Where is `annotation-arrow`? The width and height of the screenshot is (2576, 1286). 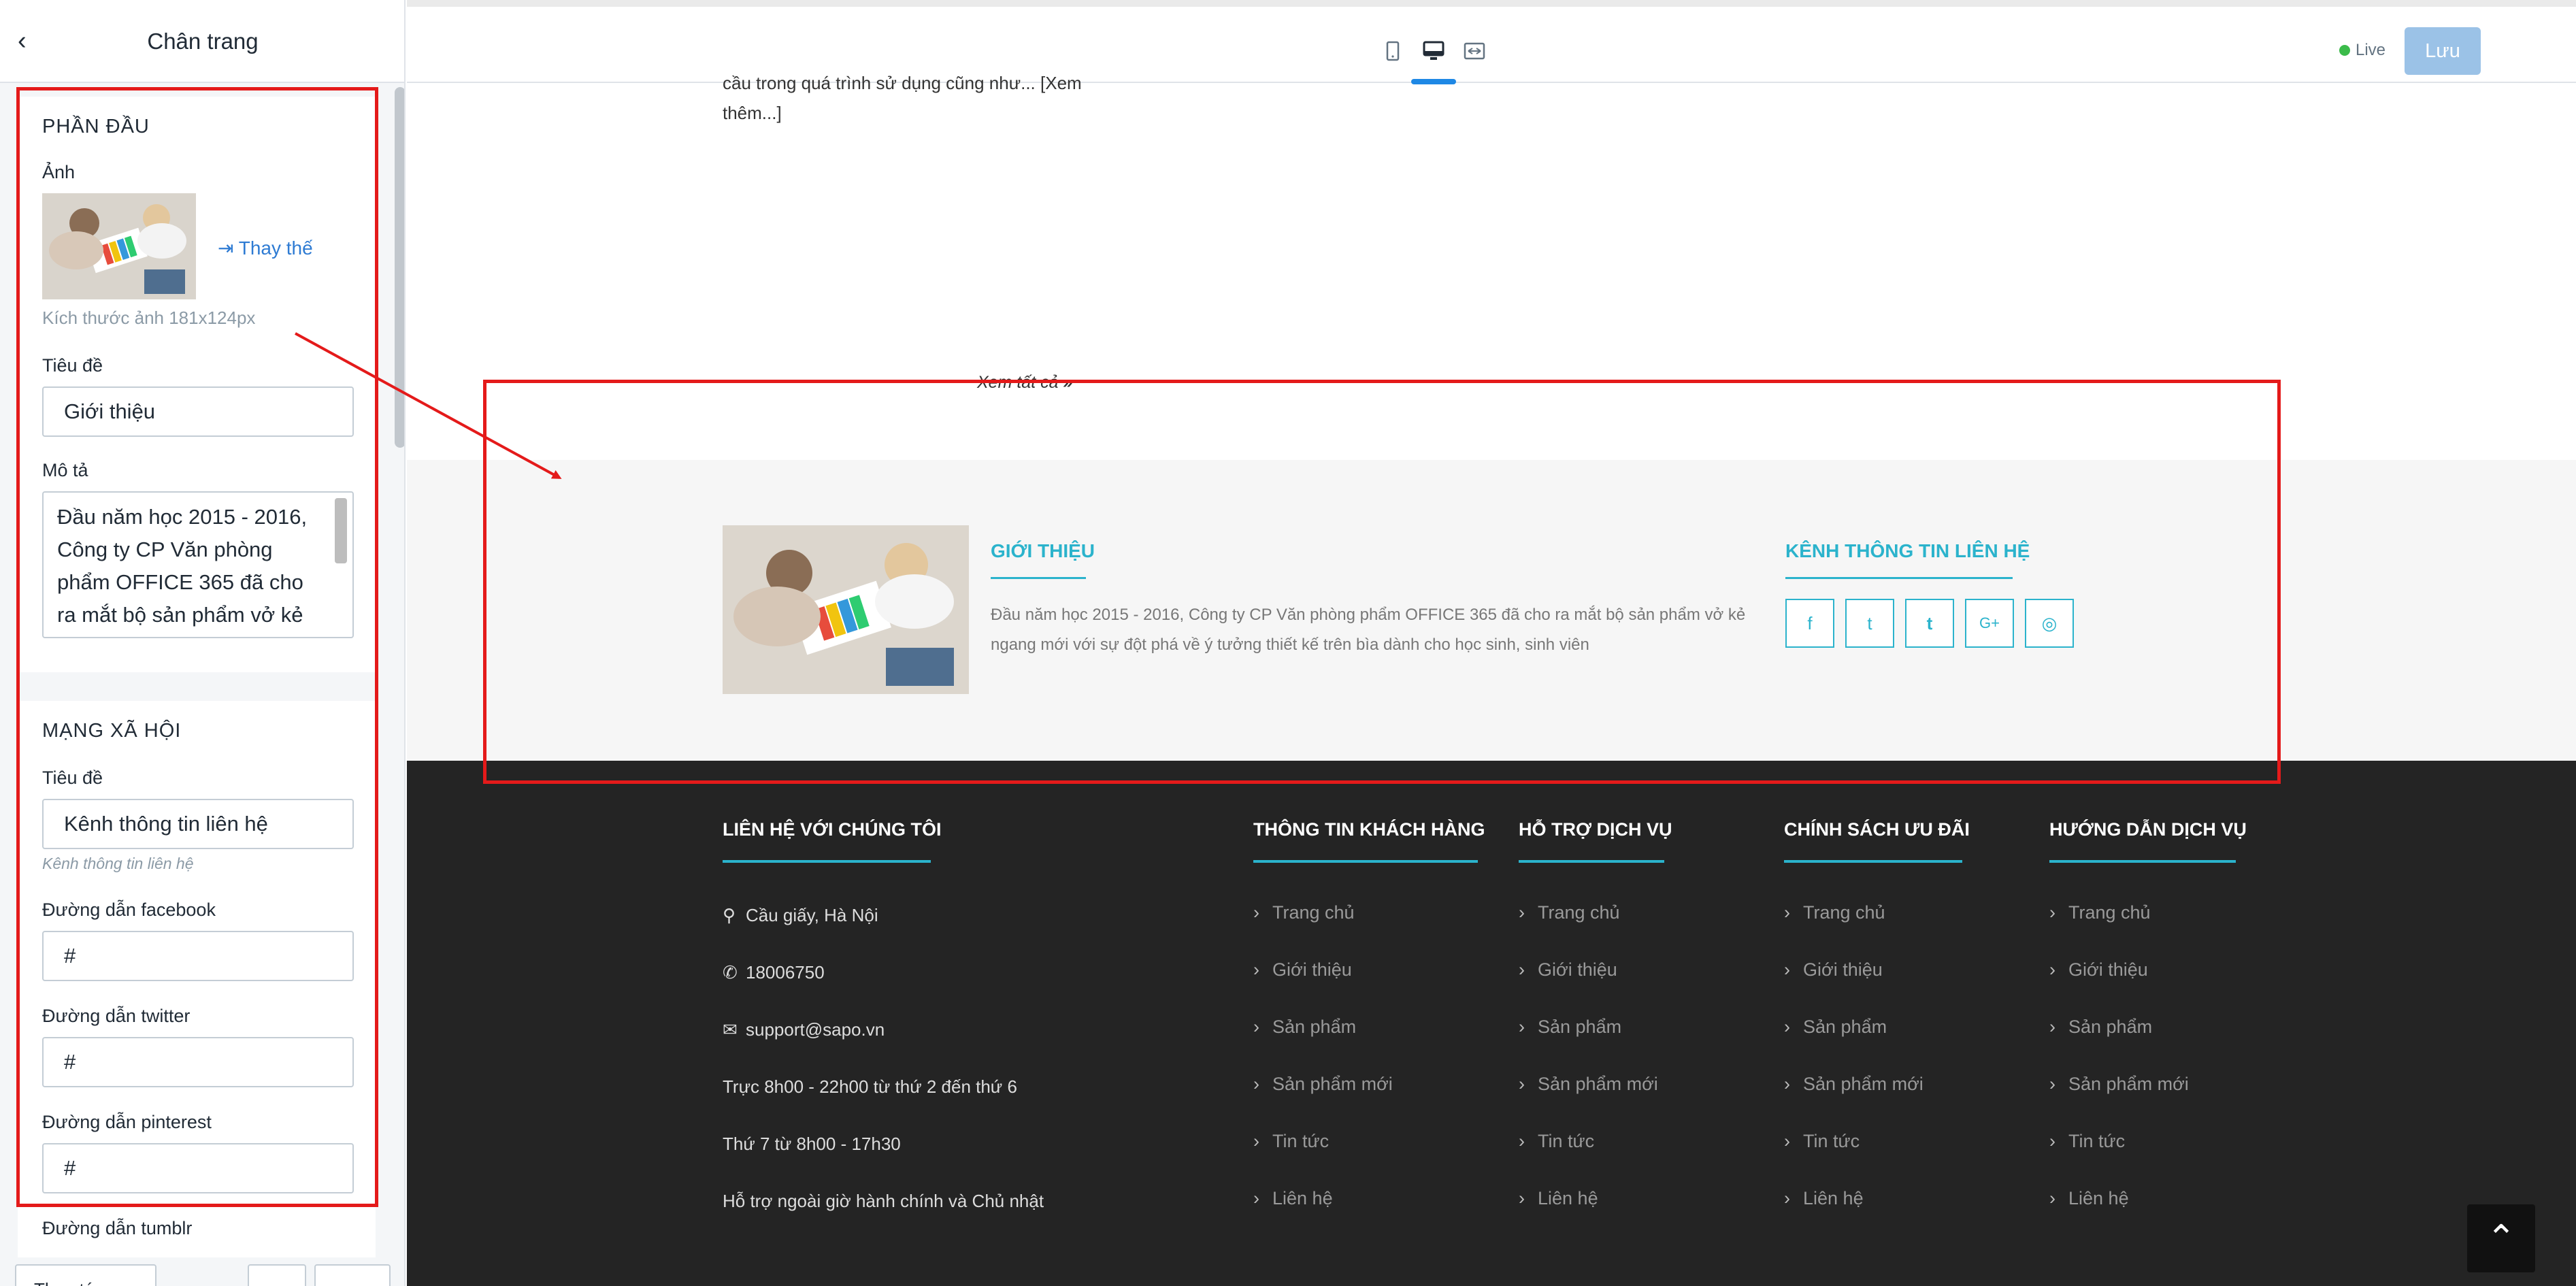 annotation-arrow is located at coordinates (429, 405).